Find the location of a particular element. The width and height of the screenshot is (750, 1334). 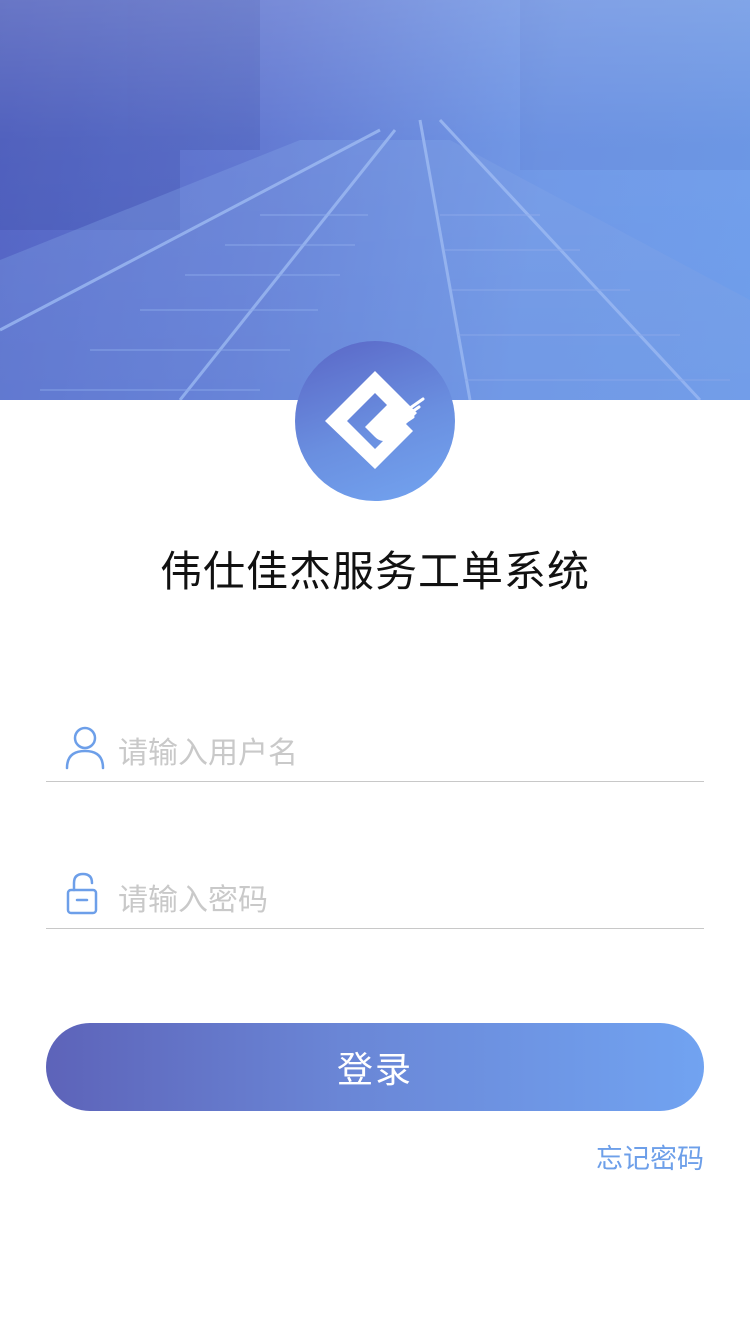

login-button: 登录 is located at coordinates (375, 1067).